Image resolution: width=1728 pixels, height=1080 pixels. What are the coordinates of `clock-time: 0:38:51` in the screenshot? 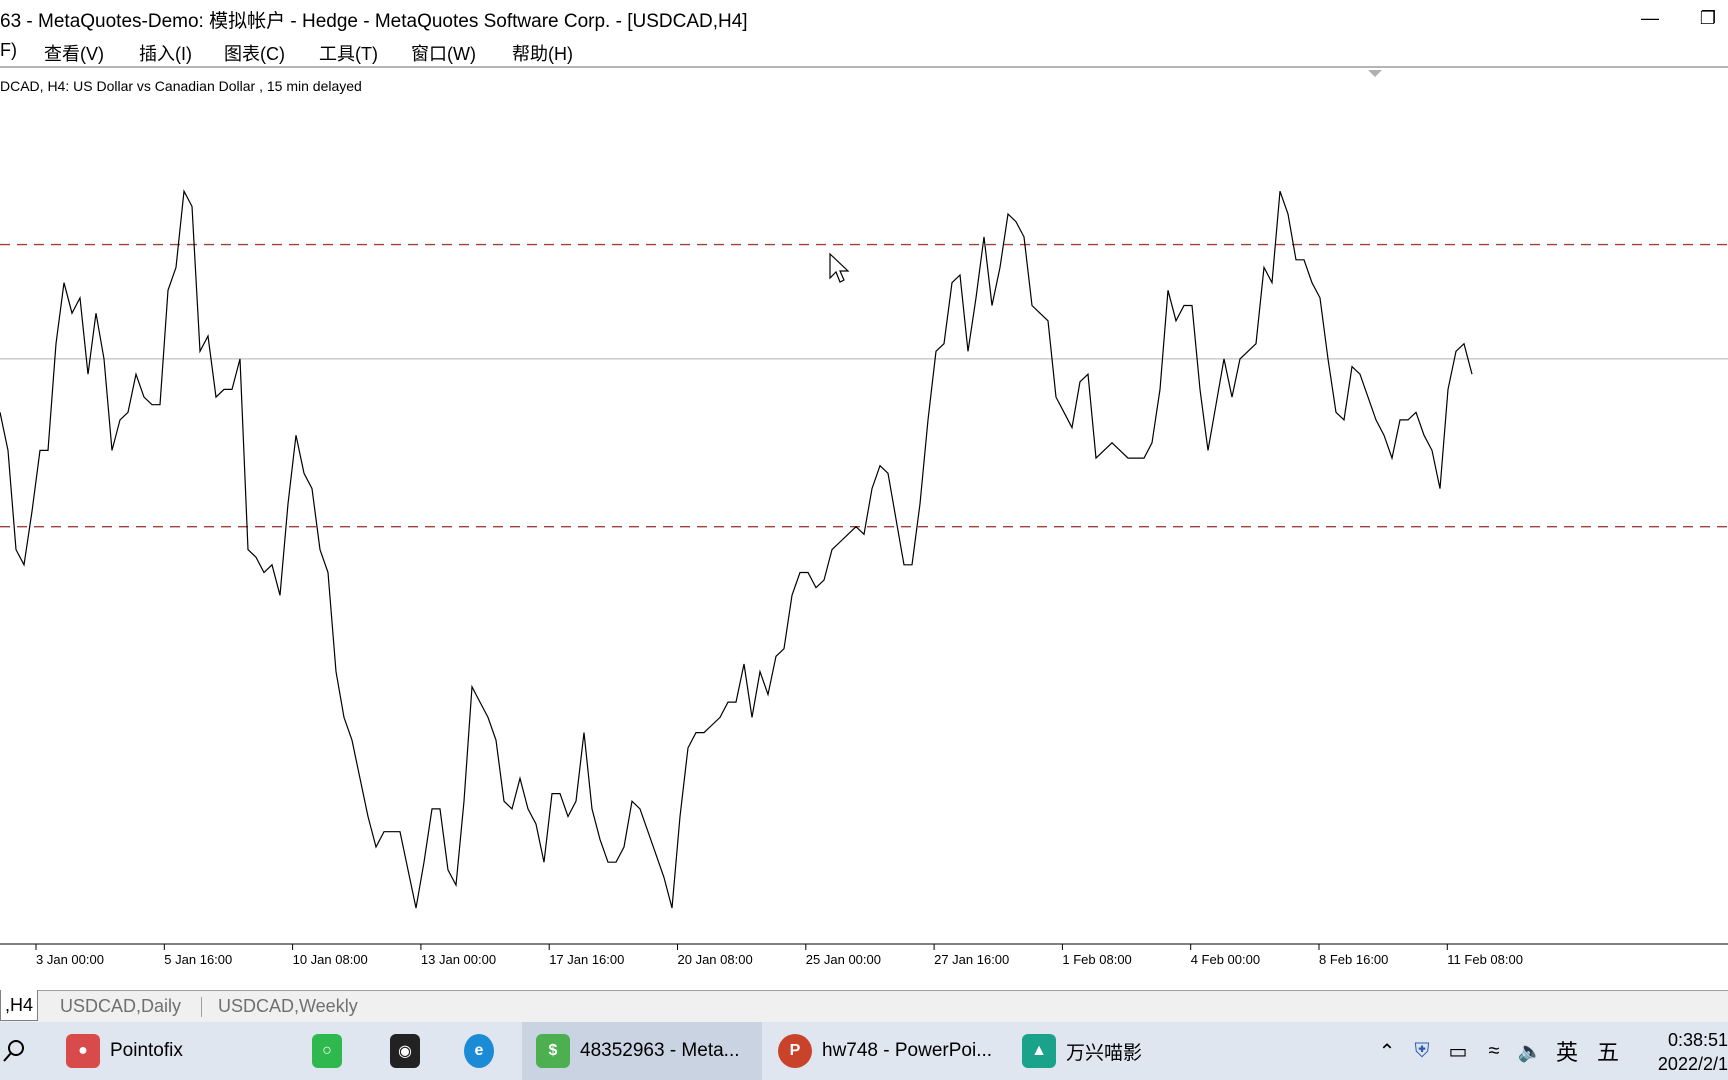 It's located at (1697, 1040).